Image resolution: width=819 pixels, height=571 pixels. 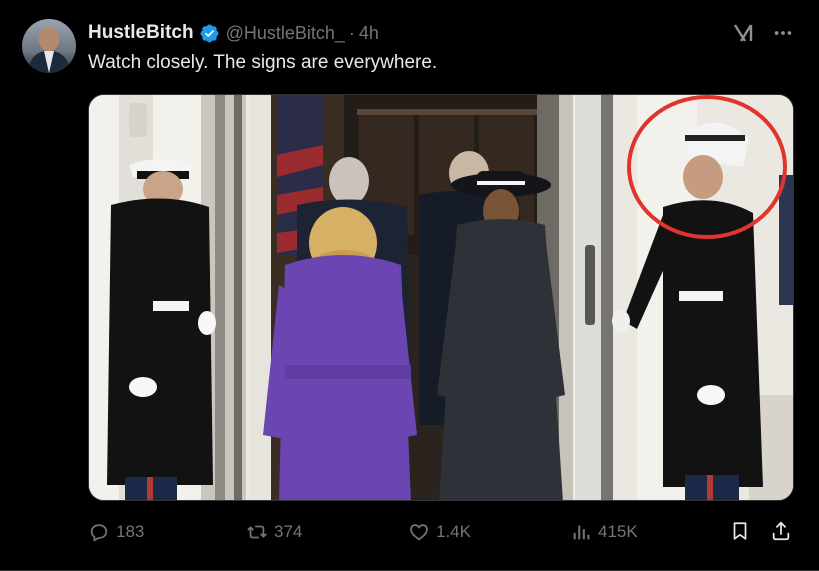 I want to click on reply-count: 183, so click(x=130, y=531).